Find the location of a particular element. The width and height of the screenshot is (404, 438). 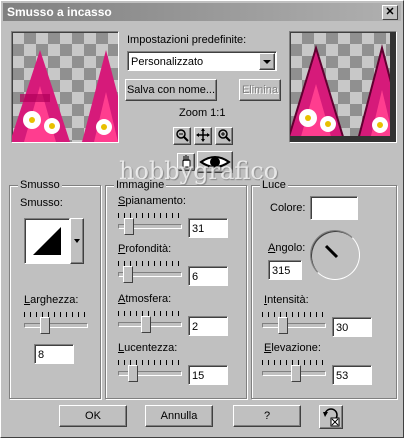

original-preview is located at coordinates (65, 87).